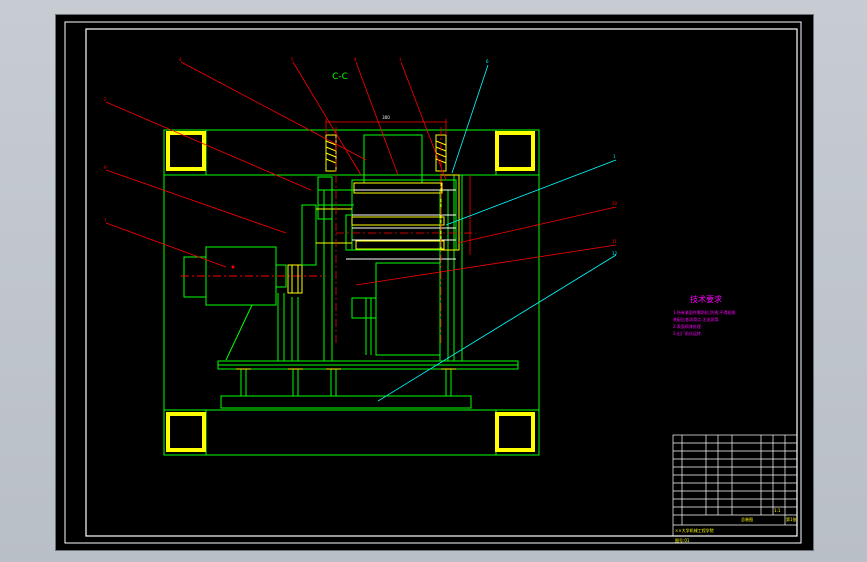  Describe the element at coordinates (487, 61) in the screenshot. I see `balloon-6: 6` at that location.